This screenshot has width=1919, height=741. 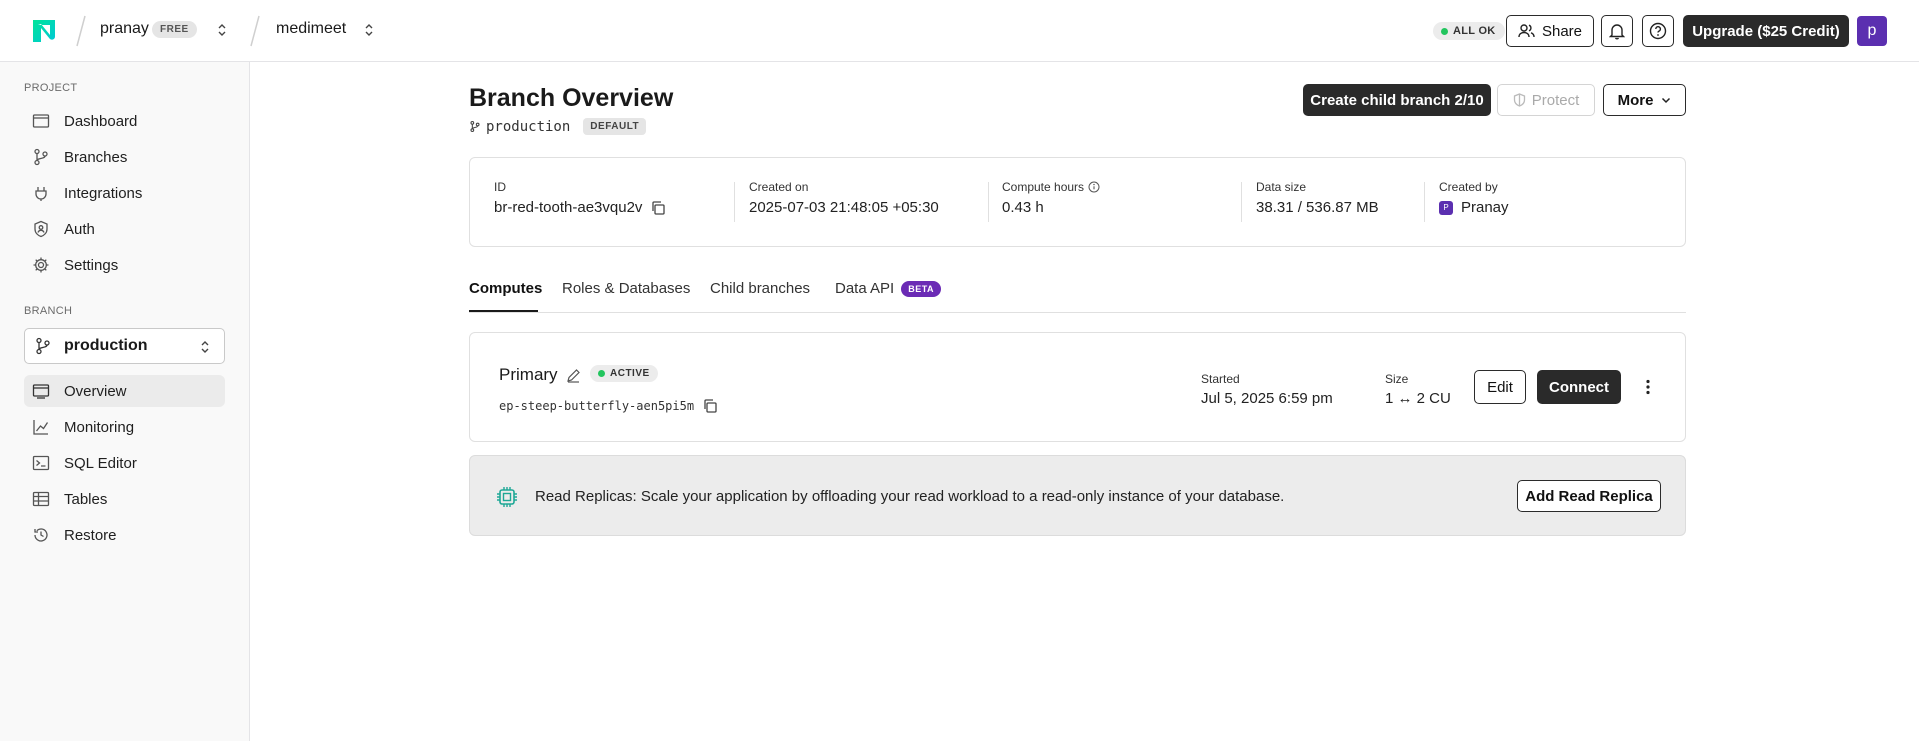 What do you see at coordinates (1418, 398) in the screenshot?
I see `size-value: 1 ↔ 2 CU` at bounding box center [1418, 398].